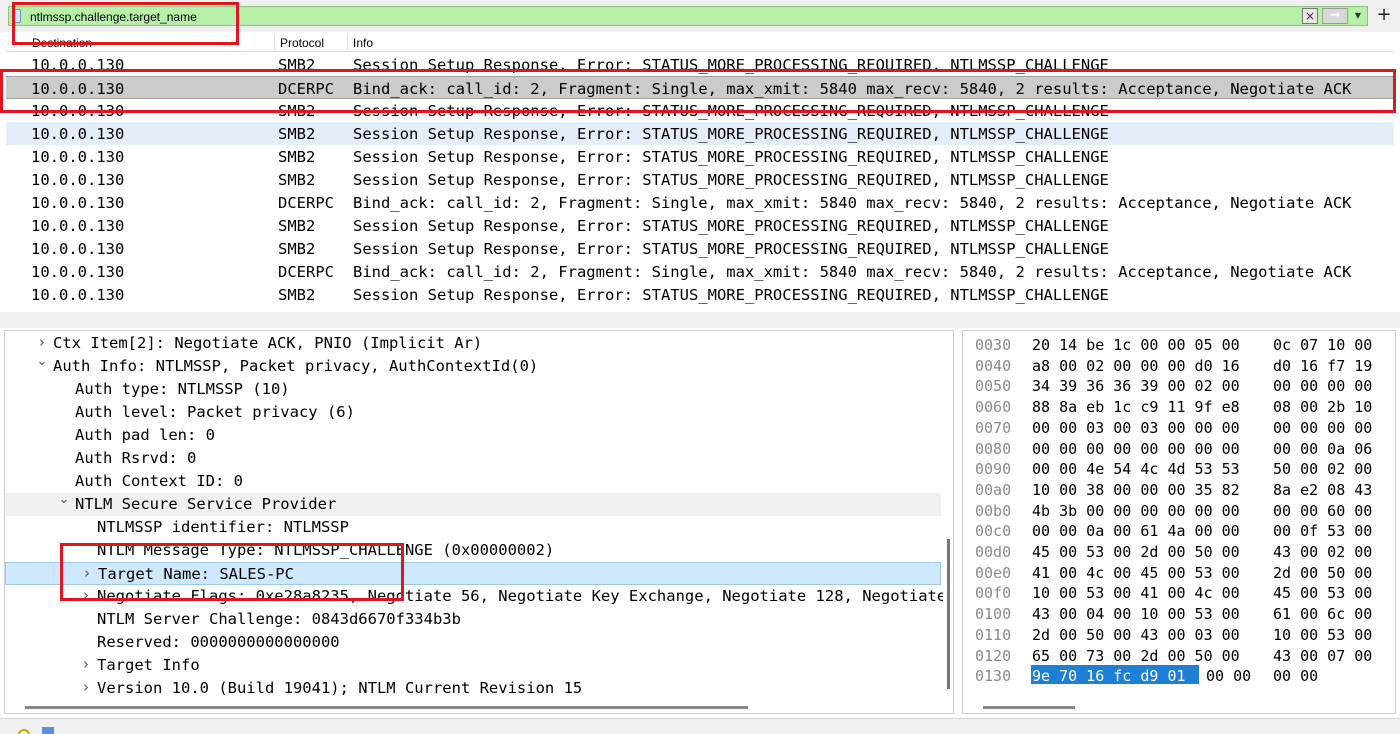 The width and height of the screenshot is (1400, 734). Describe the element at coordinates (473, 481) in the screenshot. I see `detail-tree-item: Auth Context ID: 0` at that location.